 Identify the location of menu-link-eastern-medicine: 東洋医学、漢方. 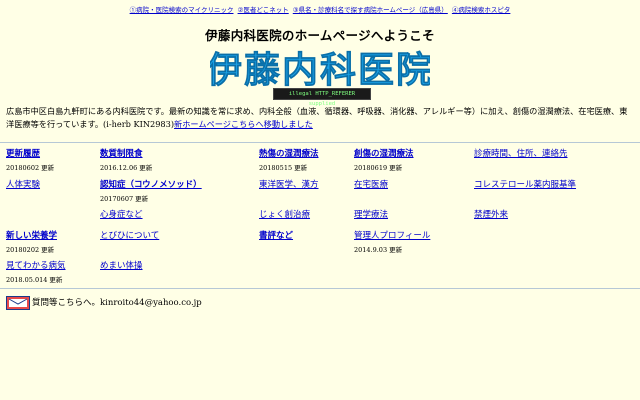
(289, 185).